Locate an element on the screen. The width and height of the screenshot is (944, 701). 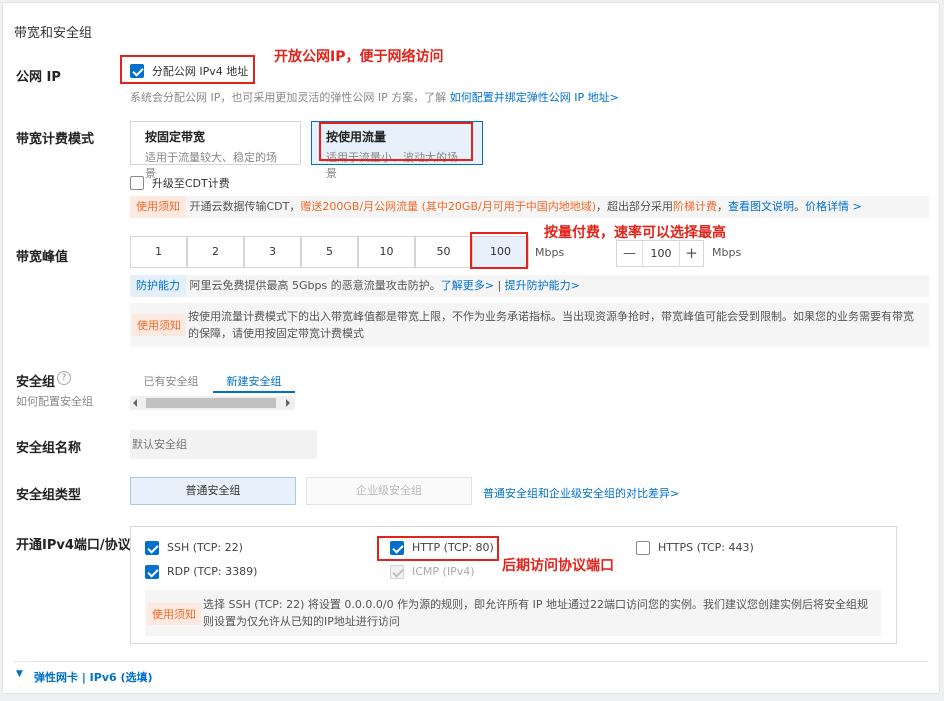
stepper-value: 100 is located at coordinates (661, 253).